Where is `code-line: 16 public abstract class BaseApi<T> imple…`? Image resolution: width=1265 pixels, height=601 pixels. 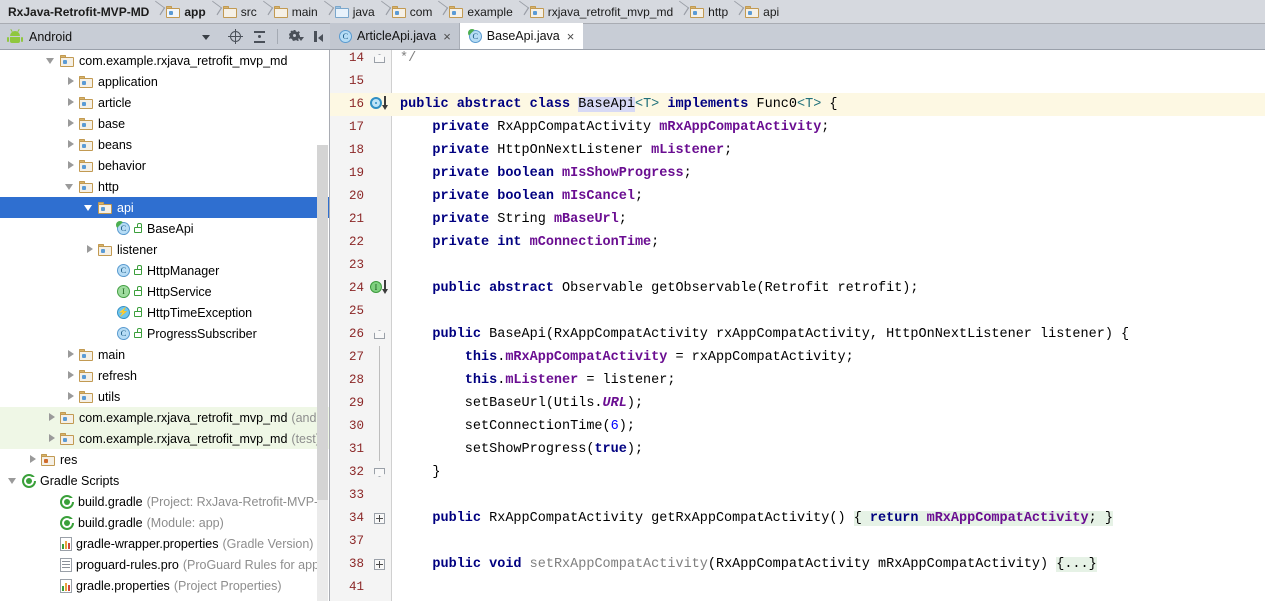
code-line: 16 public abstract class BaseApi<T> imple… is located at coordinates (797, 104).